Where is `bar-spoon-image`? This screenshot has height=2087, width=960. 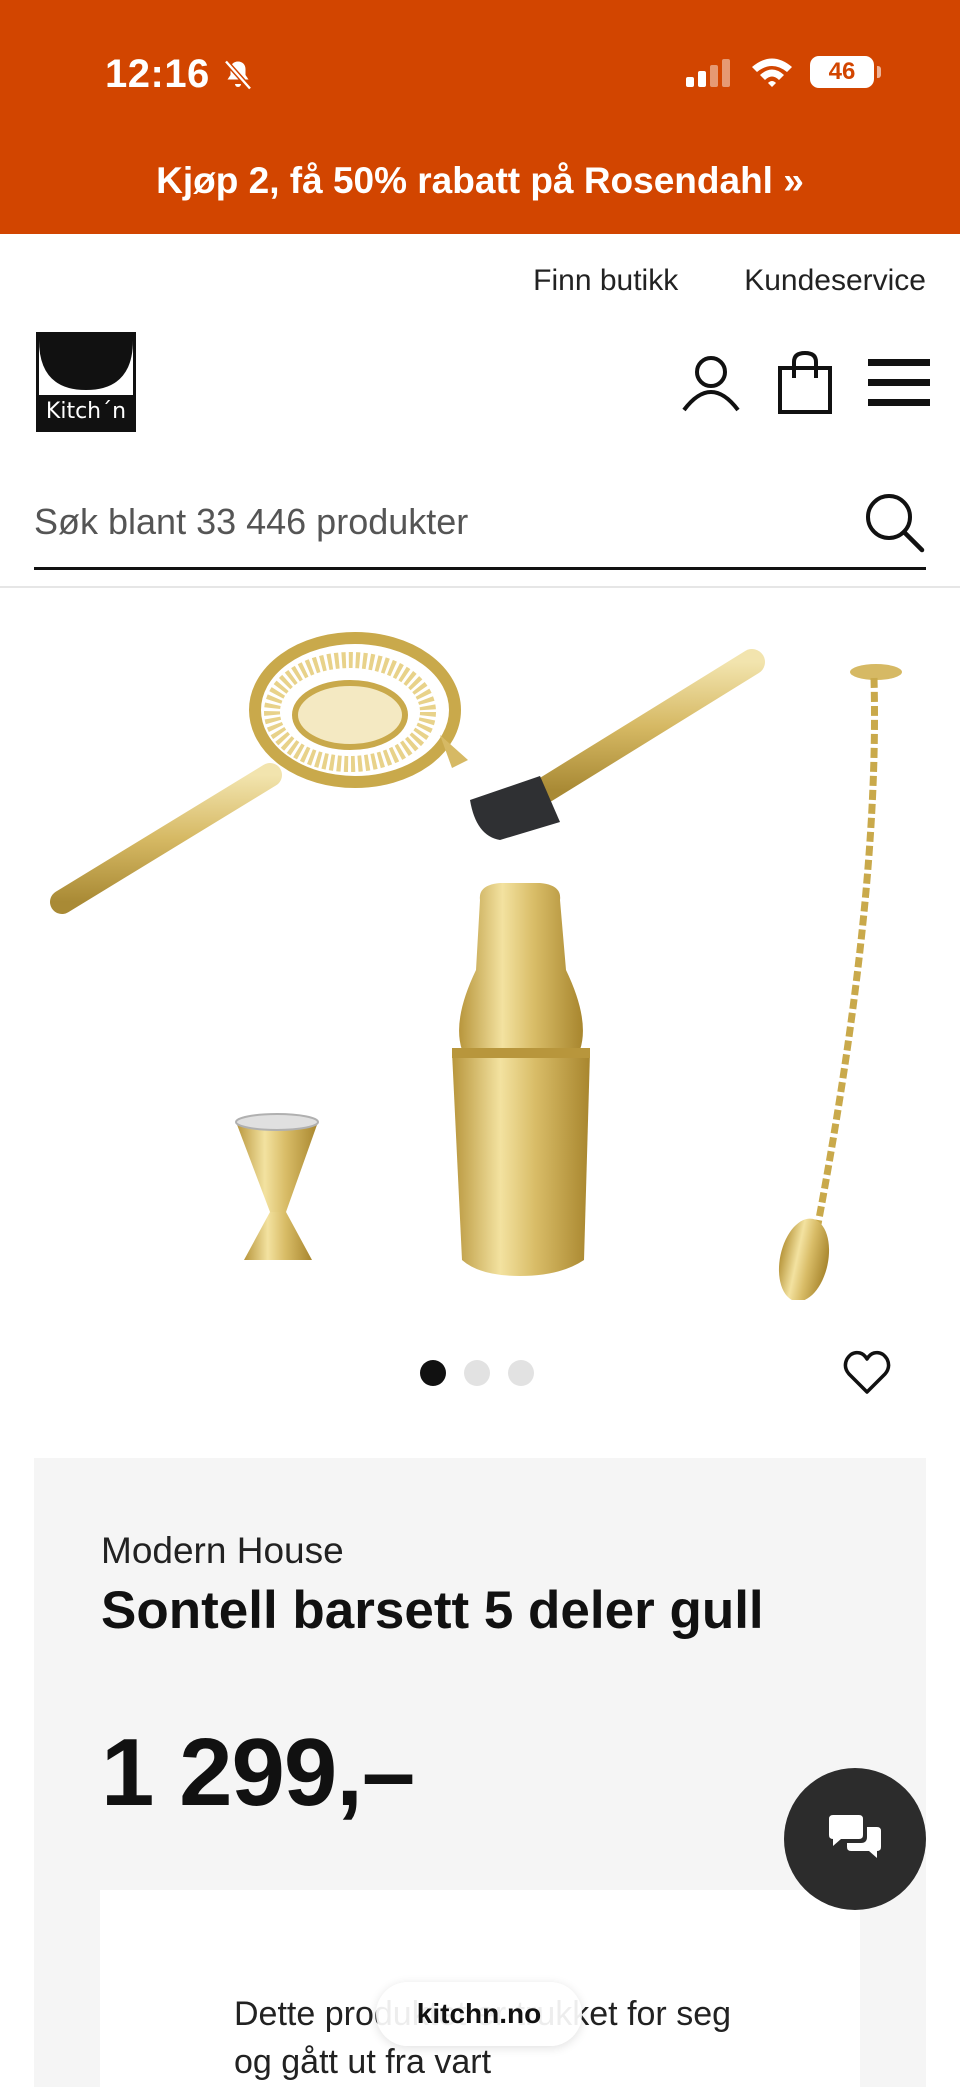 bar-spoon-image is located at coordinates (840, 982).